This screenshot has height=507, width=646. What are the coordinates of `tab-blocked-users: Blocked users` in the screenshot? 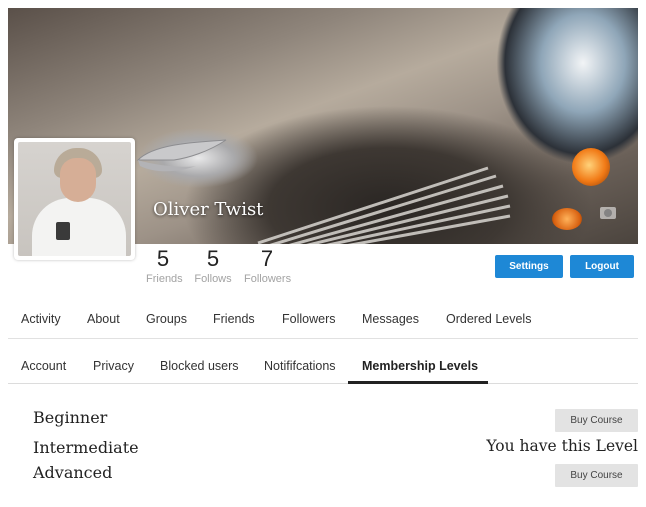 It's located at (199, 366).